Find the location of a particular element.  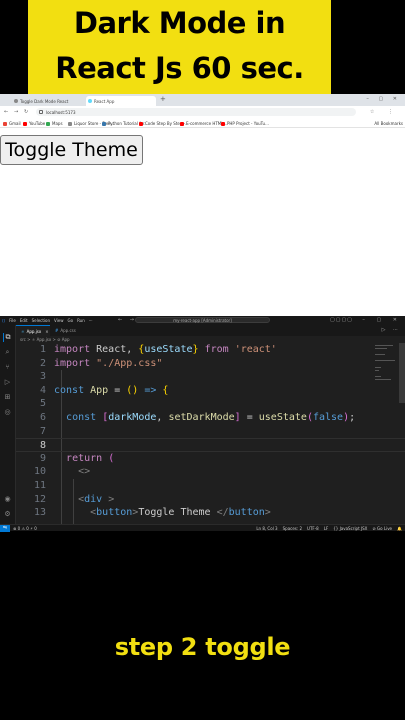

browser-tab-1: Toggle Dark Mode React is located at coordinates (48, 101).